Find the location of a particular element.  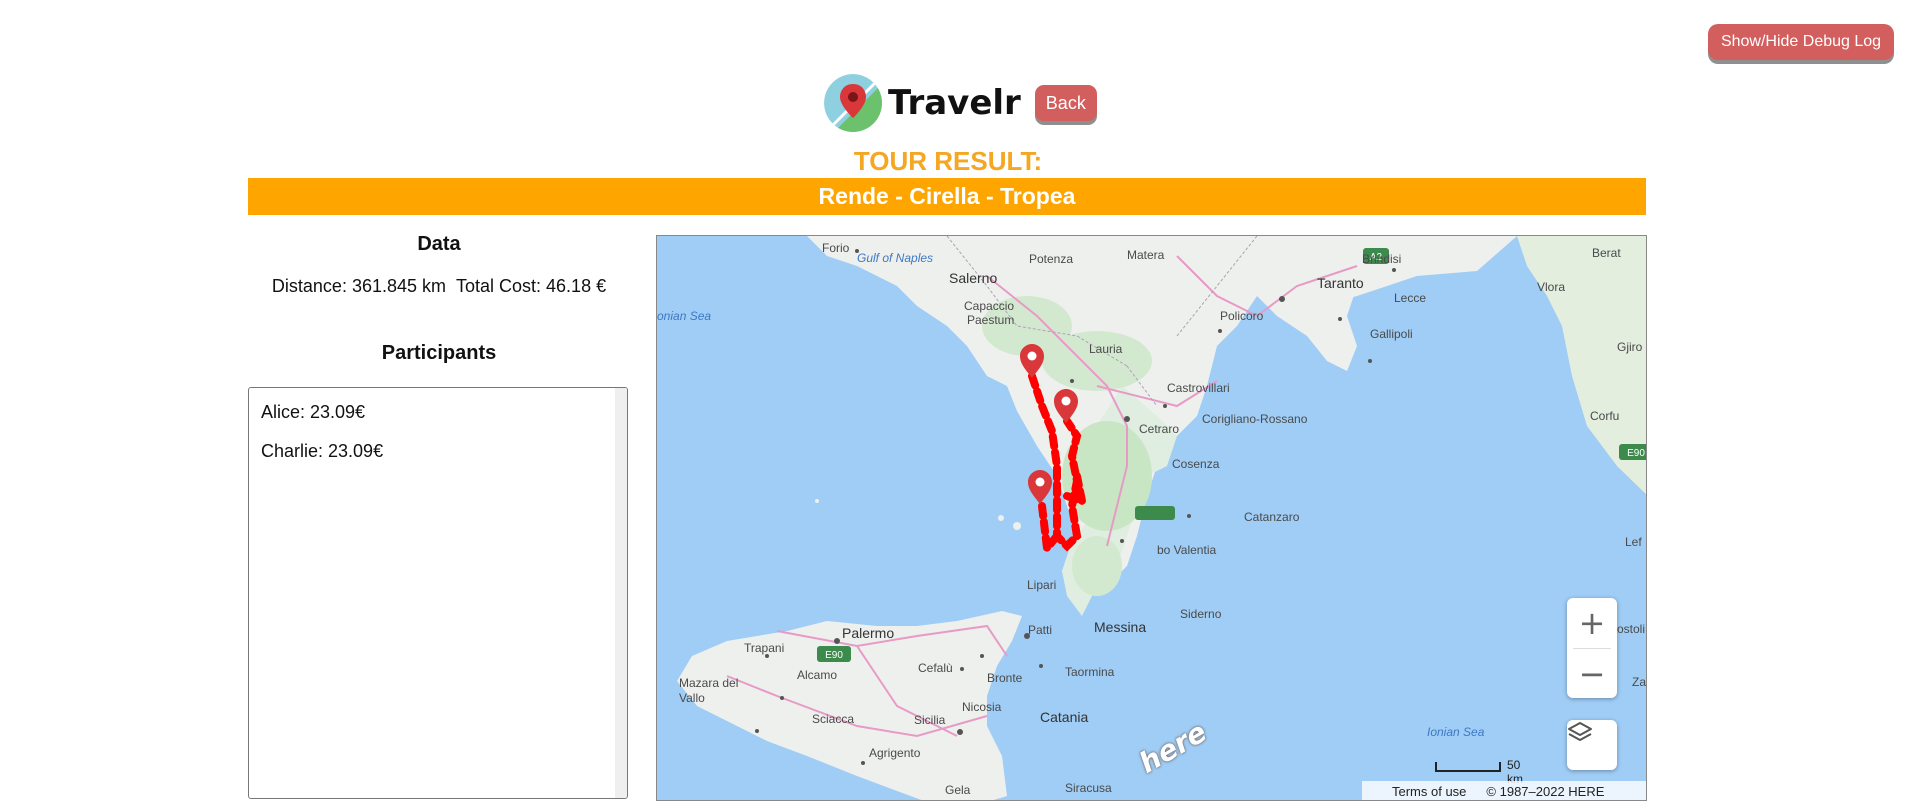

map-label: Agrigento is located at coordinates (895, 753).